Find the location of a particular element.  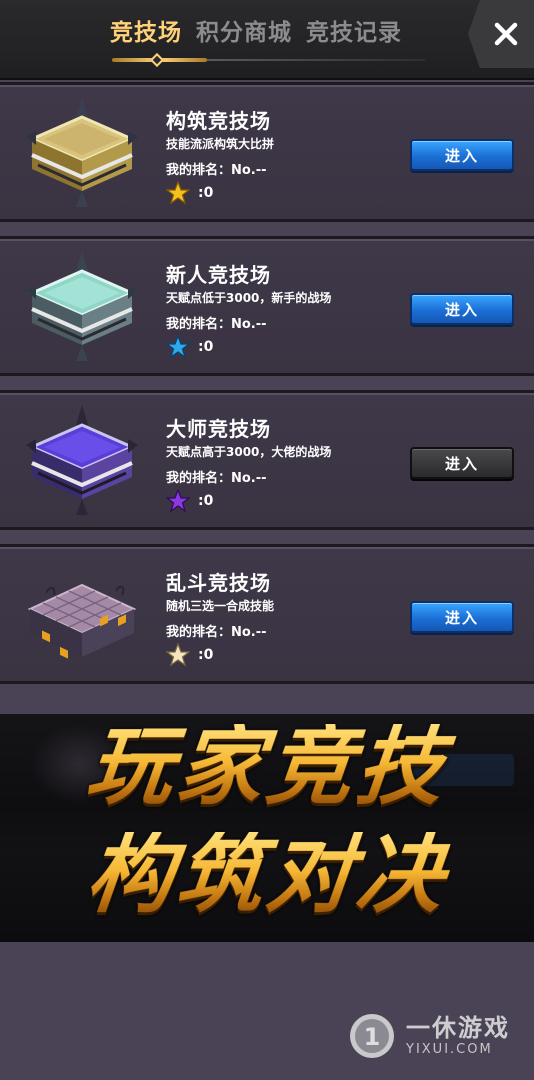

purple-arena-icon is located at coordinates (82, 460).